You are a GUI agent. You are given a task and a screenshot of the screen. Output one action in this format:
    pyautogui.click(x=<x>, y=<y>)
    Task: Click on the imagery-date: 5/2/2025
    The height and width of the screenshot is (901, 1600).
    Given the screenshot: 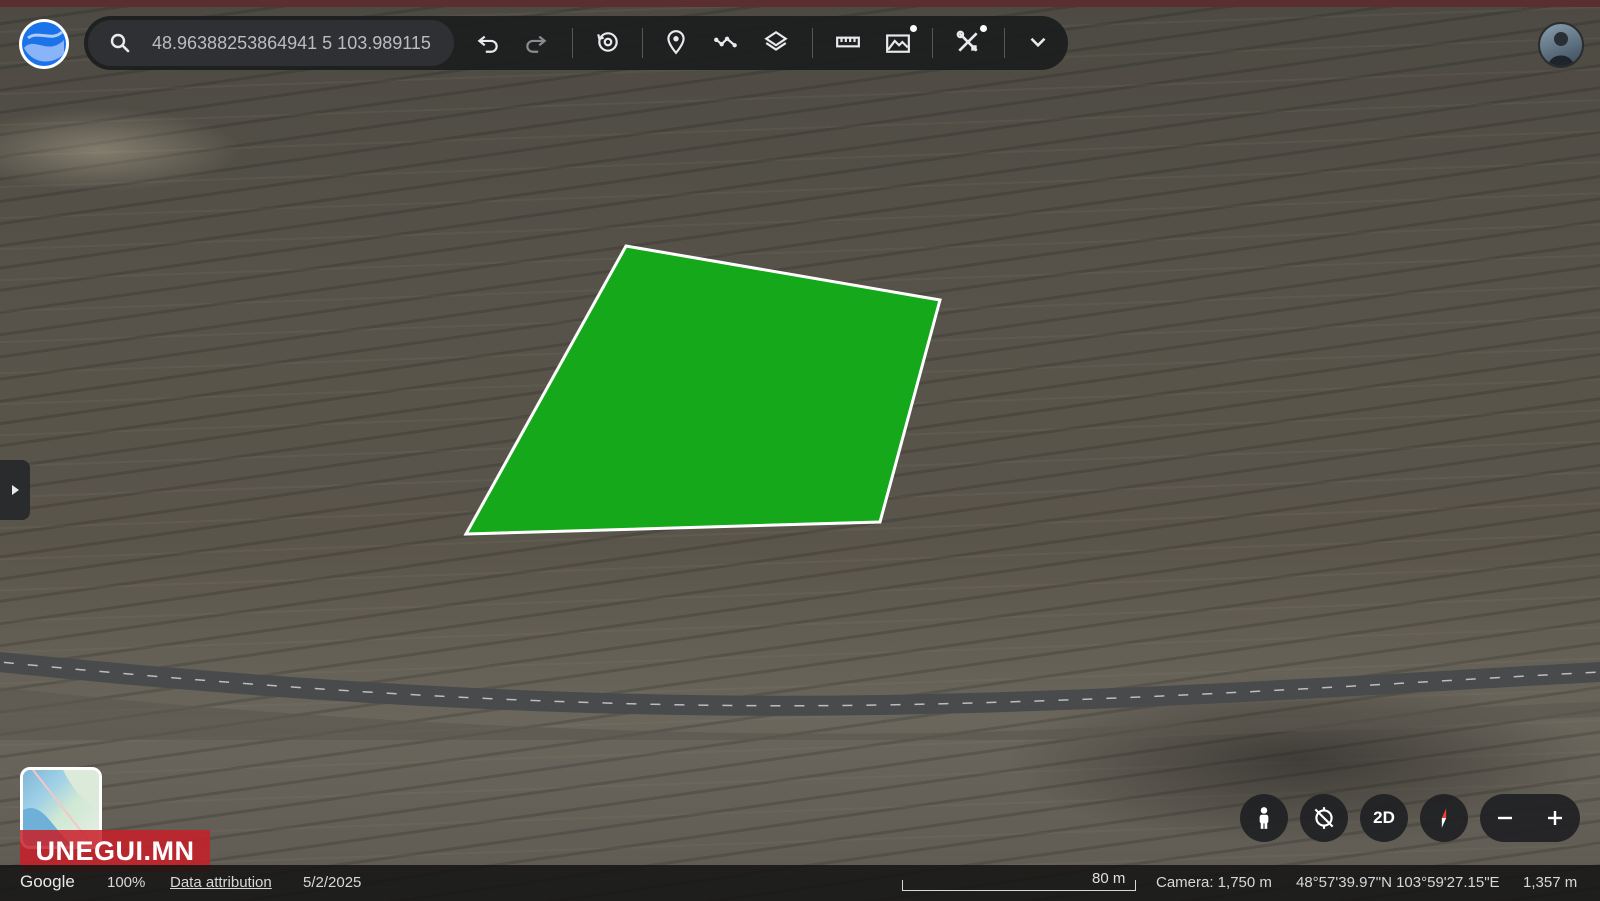 What is the action you would take?
    pyautogui.click(x=332, y=882)
    